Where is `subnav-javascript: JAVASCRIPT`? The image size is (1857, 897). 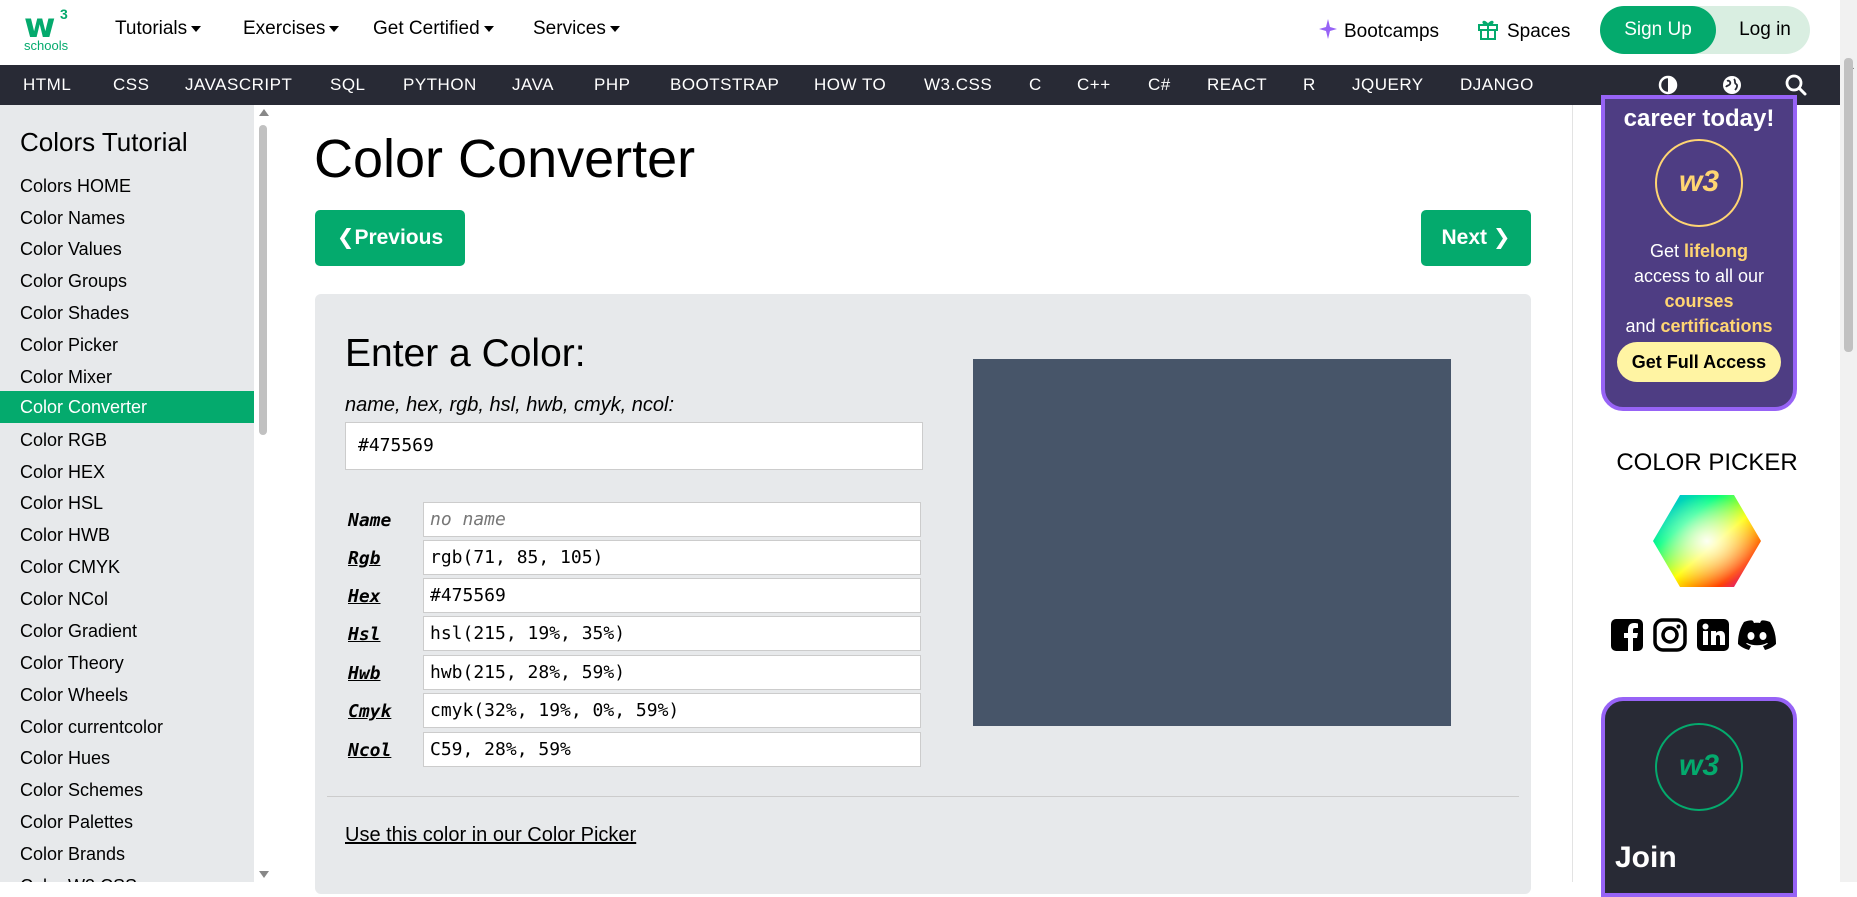
subnav-javascript: JAVASCRIPT is located at coordinates (238, 85).